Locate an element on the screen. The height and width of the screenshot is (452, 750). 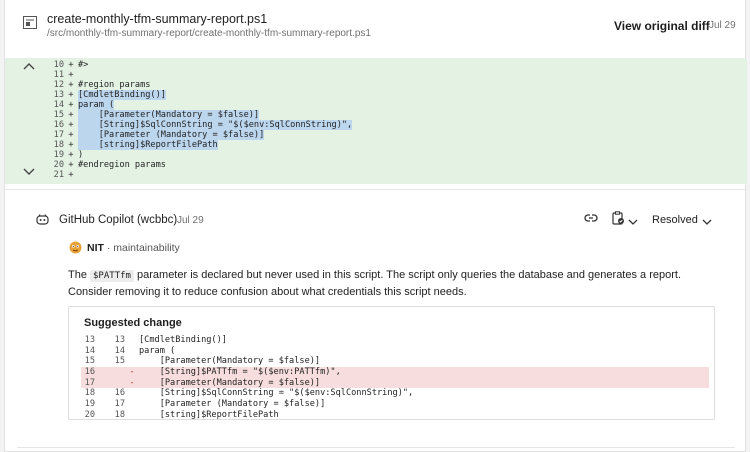
diff-line: 14 + param ( is located at coordinates (201, 105).